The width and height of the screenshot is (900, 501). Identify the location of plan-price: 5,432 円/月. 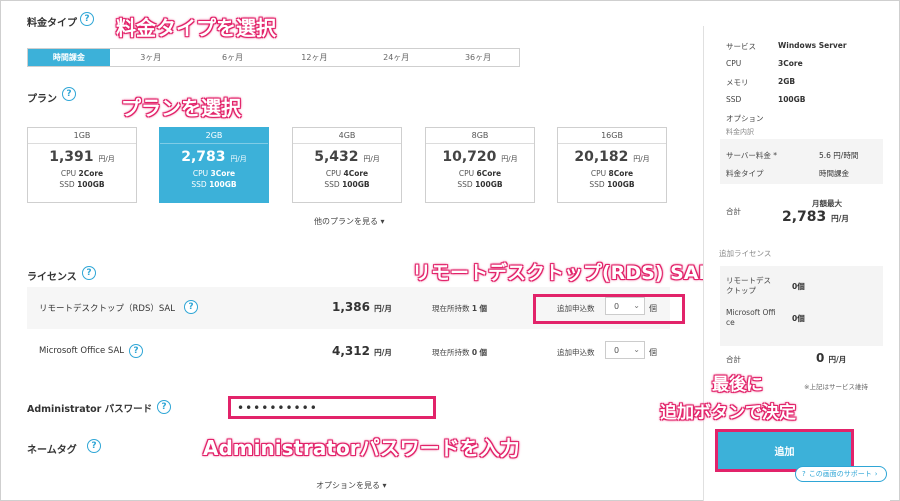
(347, 157).